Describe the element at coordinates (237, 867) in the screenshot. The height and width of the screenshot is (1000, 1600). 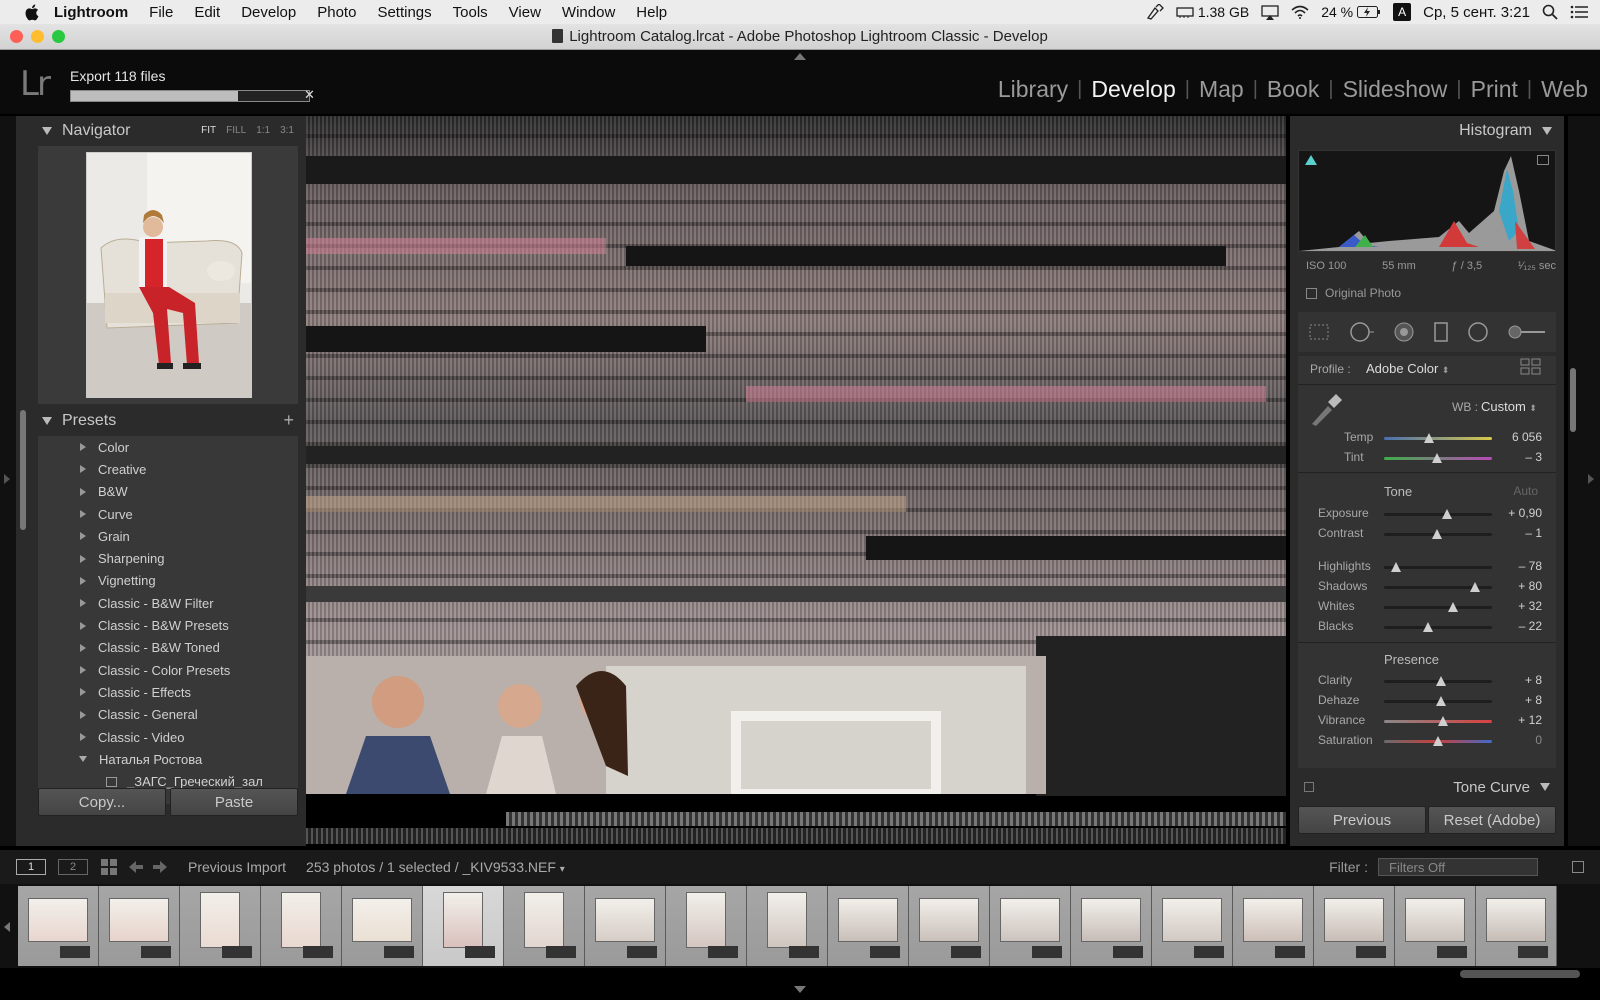
I see `filmstrip-source: Previous Import` at that location.